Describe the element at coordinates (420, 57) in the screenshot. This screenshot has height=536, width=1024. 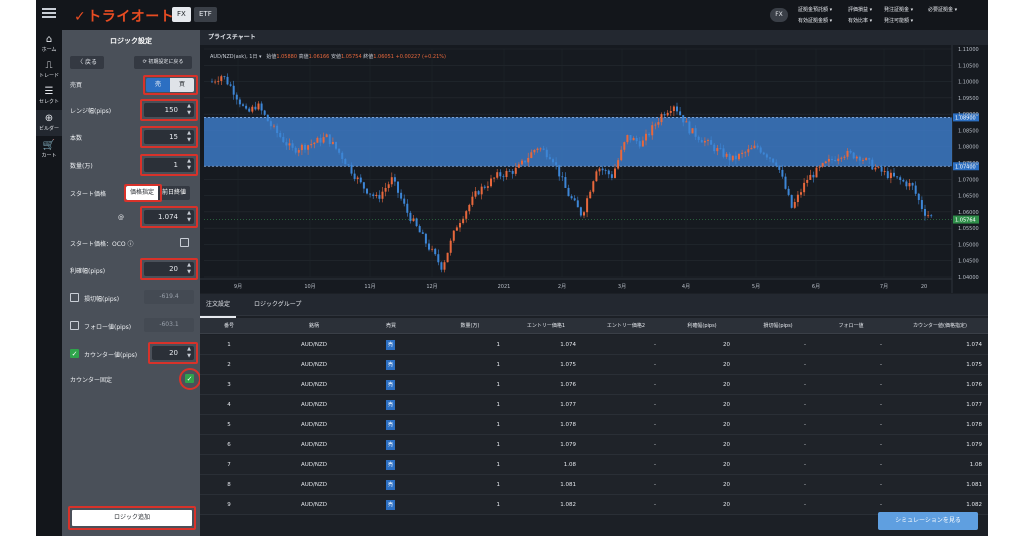
I see `change-value: +0.00227 (+0.21%)` at that location.